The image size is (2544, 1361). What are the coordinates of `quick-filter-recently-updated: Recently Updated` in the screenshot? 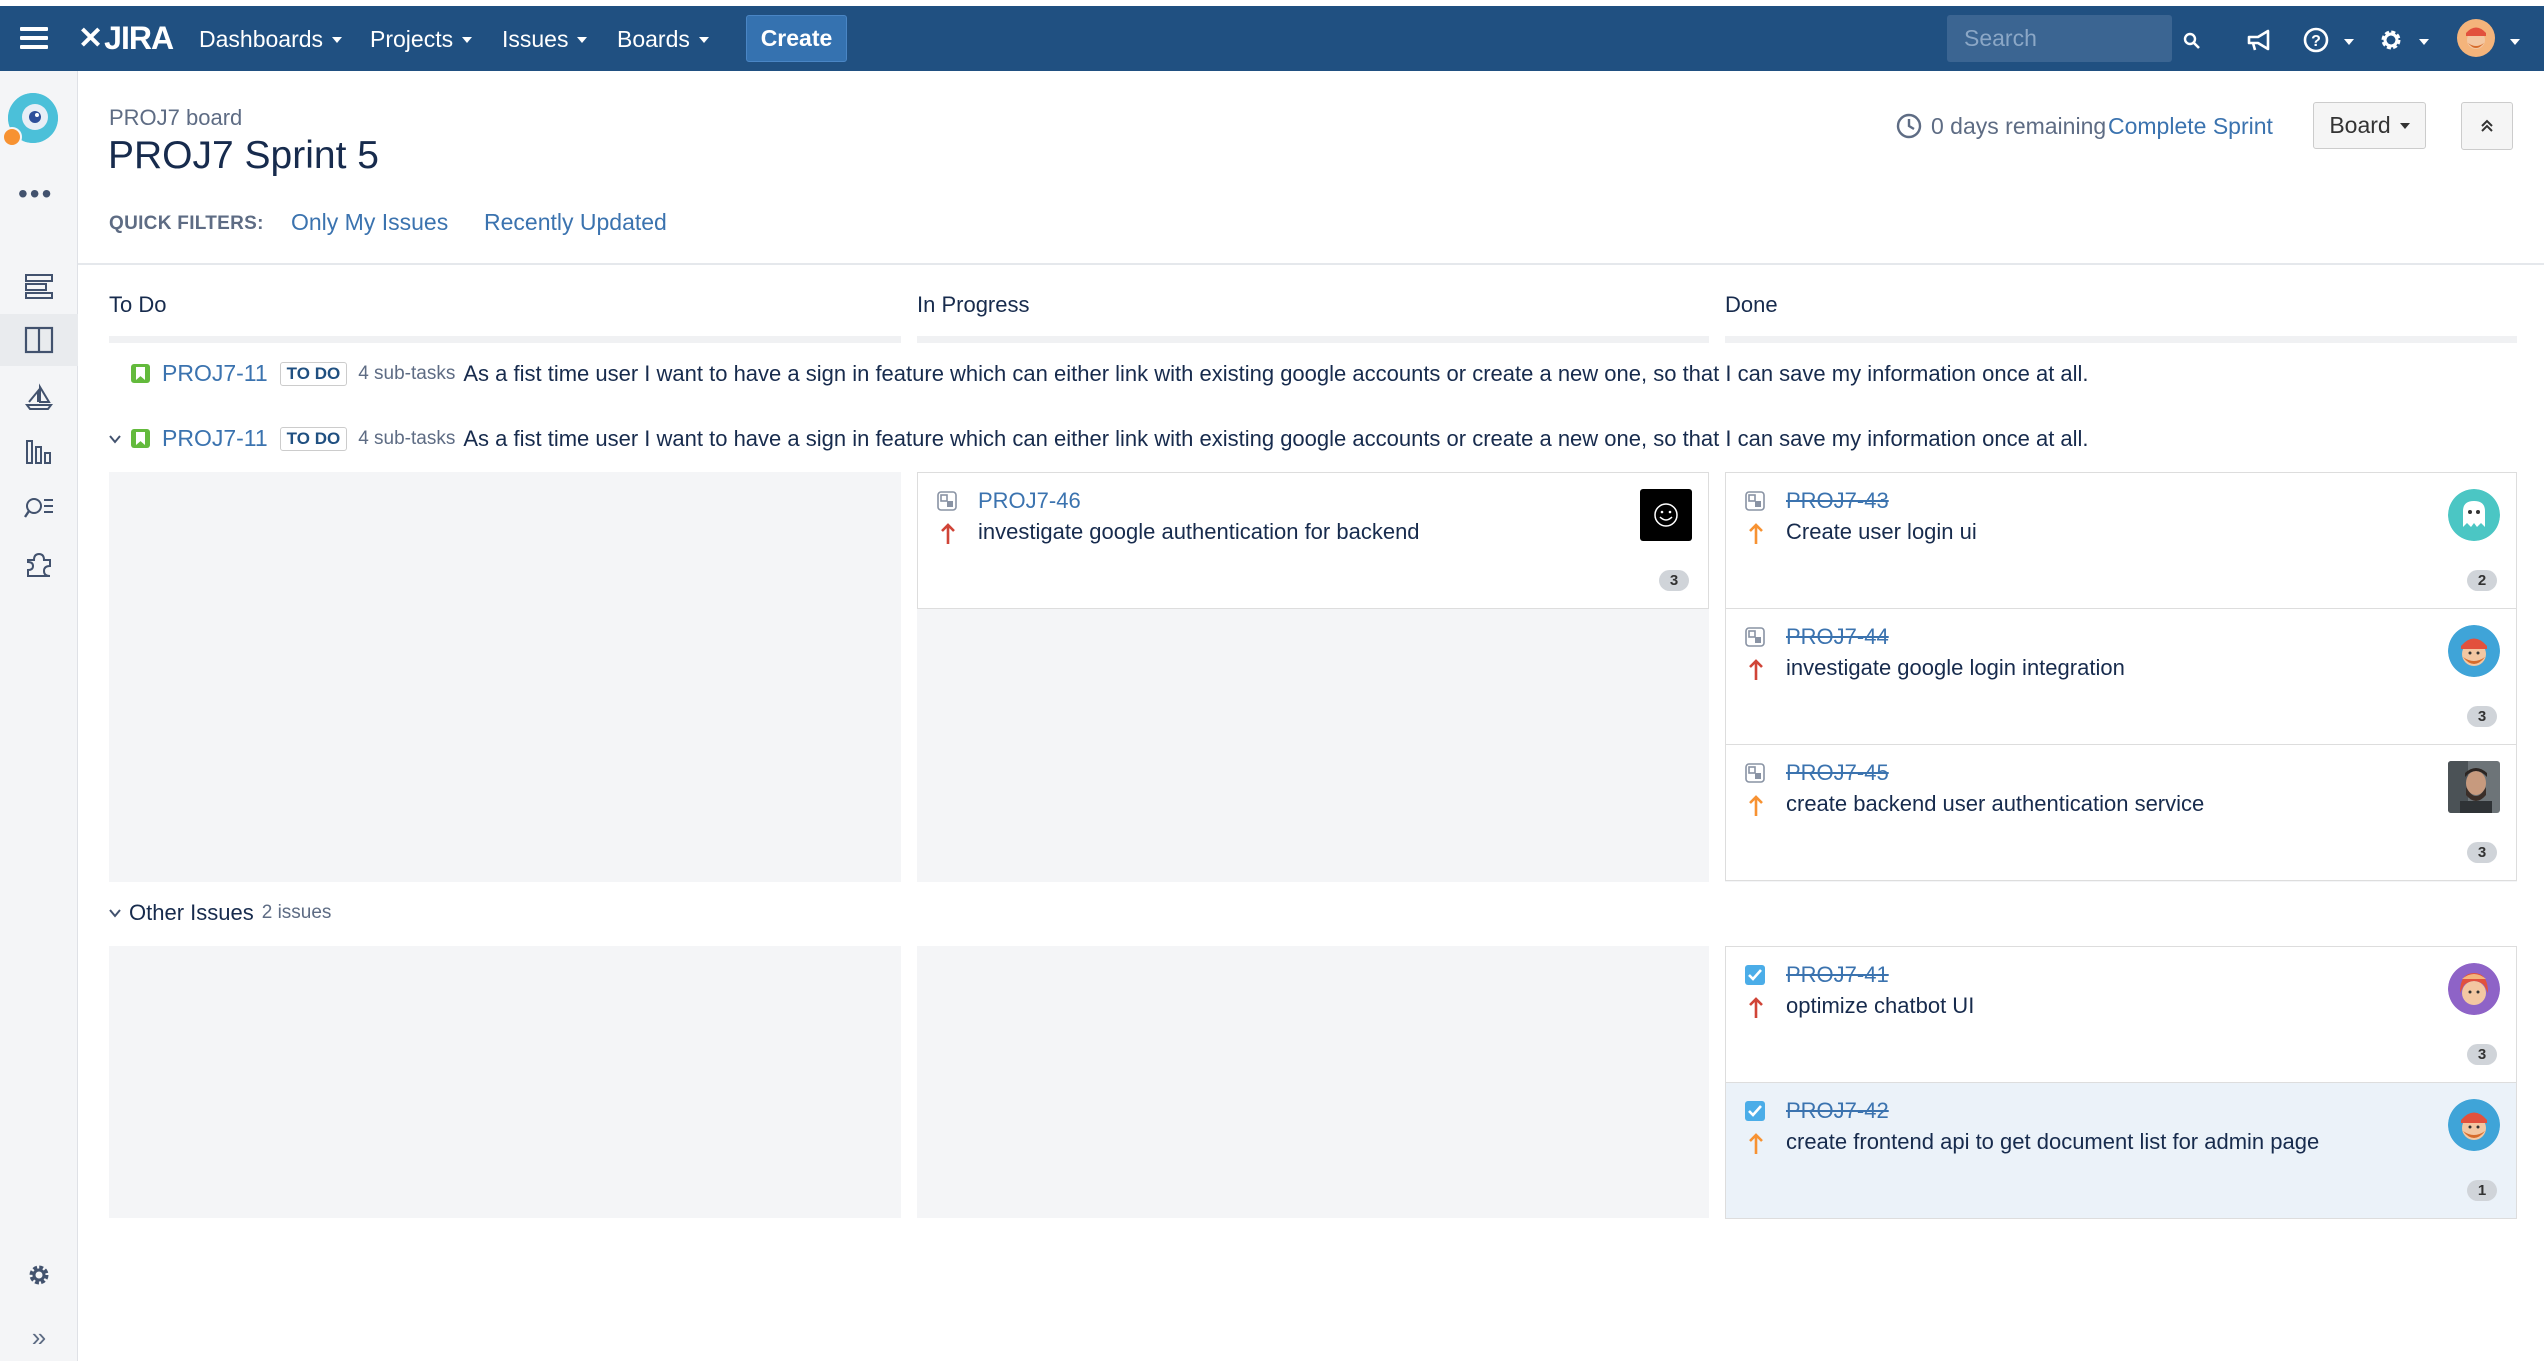 It's located at (575, 222).